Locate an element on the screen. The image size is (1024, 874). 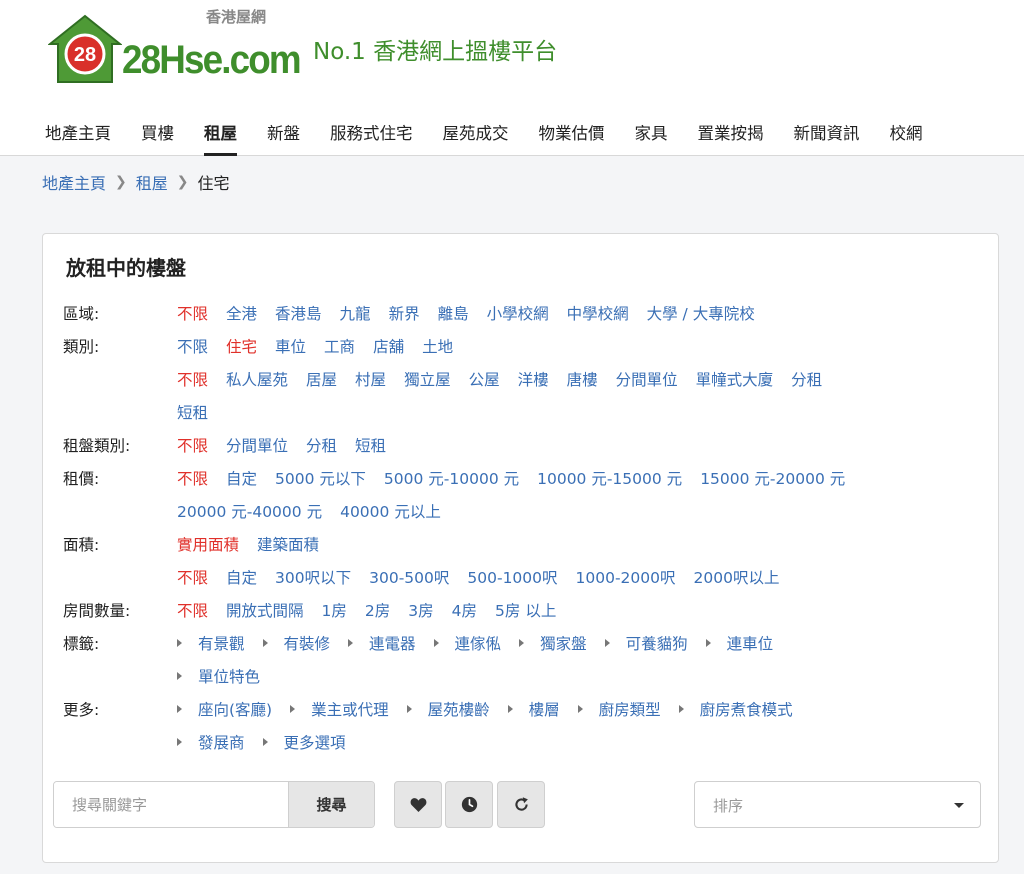
filter-option: 20000 元-40000 元 is located at coordinates (249, 511).